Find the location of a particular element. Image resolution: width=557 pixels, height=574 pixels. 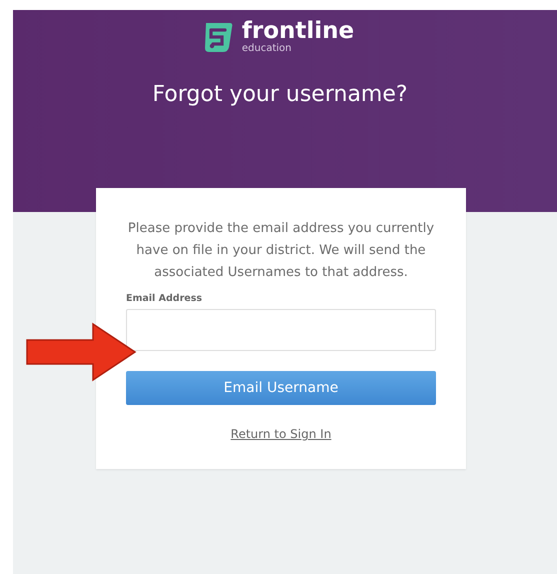

email-username-button: Email Username is located at coordinates (281, 388).